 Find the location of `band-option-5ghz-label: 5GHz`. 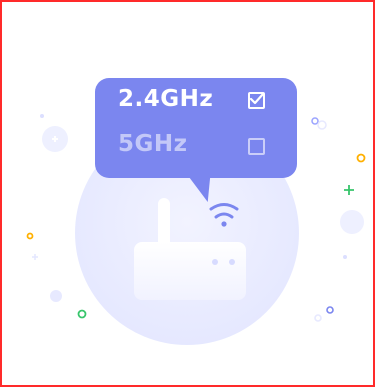

band-option-5ghz-label: 5GHz is located at coordinates (153, 146).